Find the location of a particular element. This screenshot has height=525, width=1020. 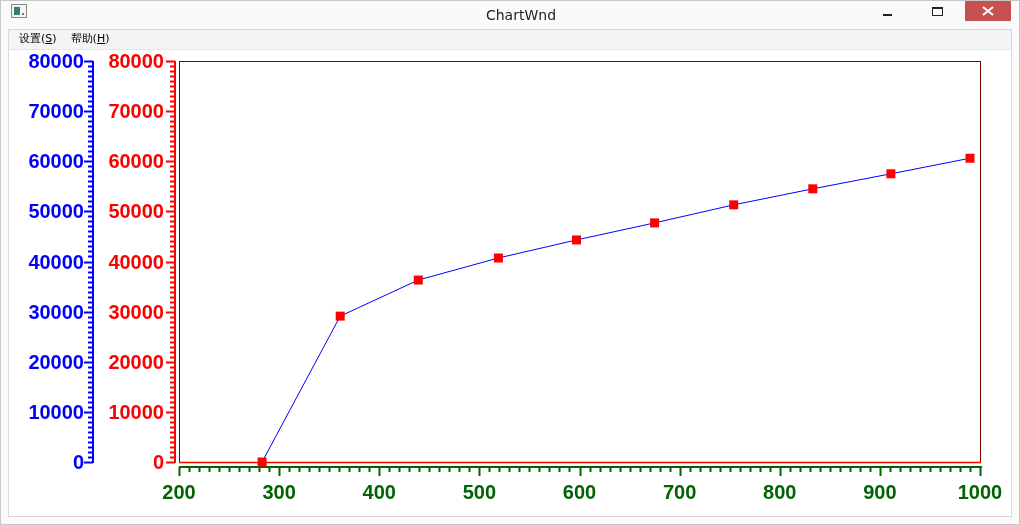

axis-label: 500 is located at coordinates (479, 492).